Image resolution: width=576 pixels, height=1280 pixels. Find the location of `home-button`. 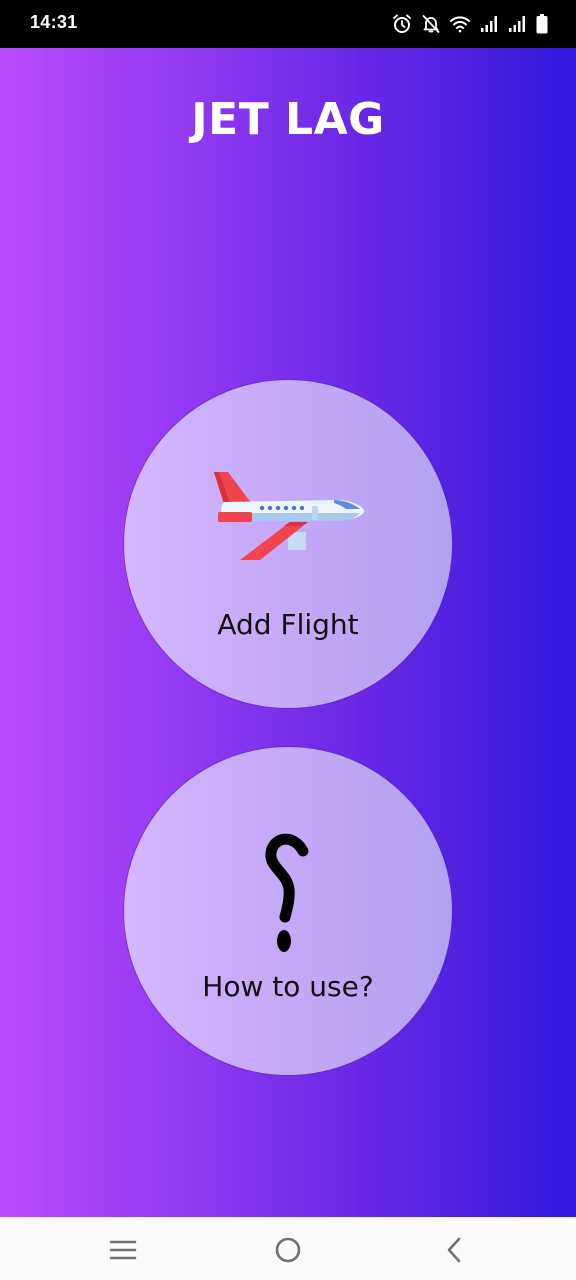

home-button is located at coordinates (288, 1250).